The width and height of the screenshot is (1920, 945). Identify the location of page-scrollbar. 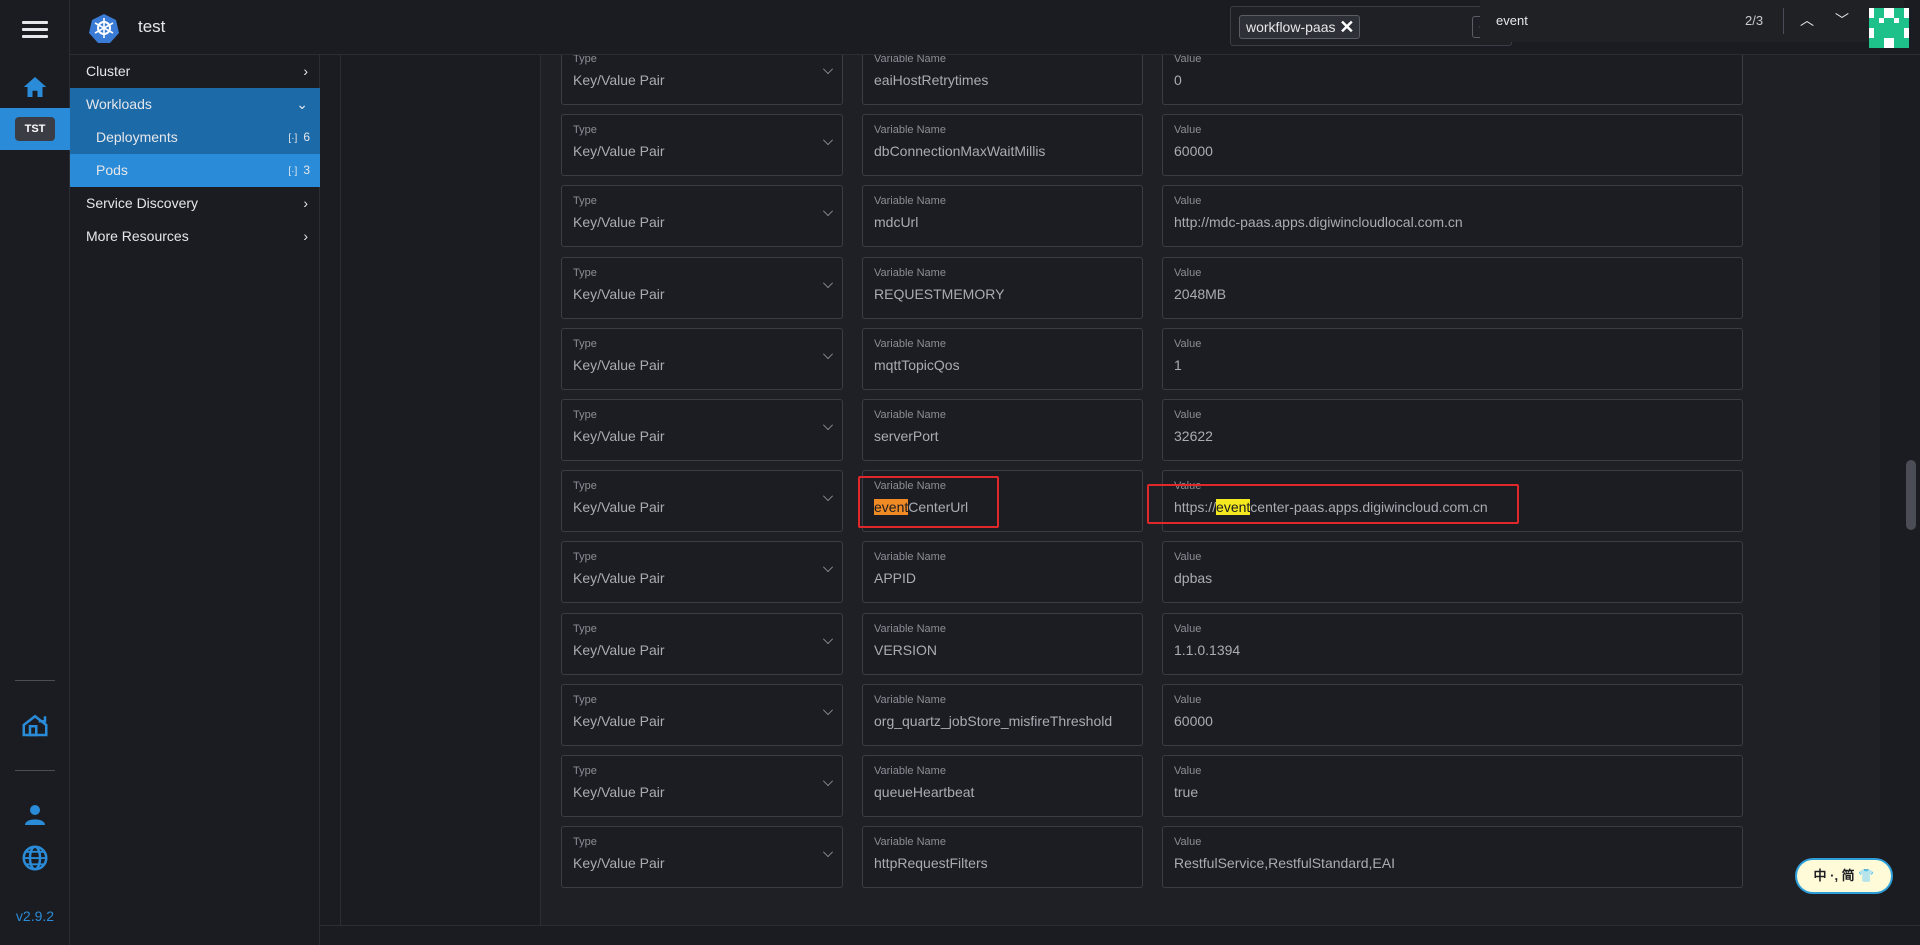
(1910, 490).